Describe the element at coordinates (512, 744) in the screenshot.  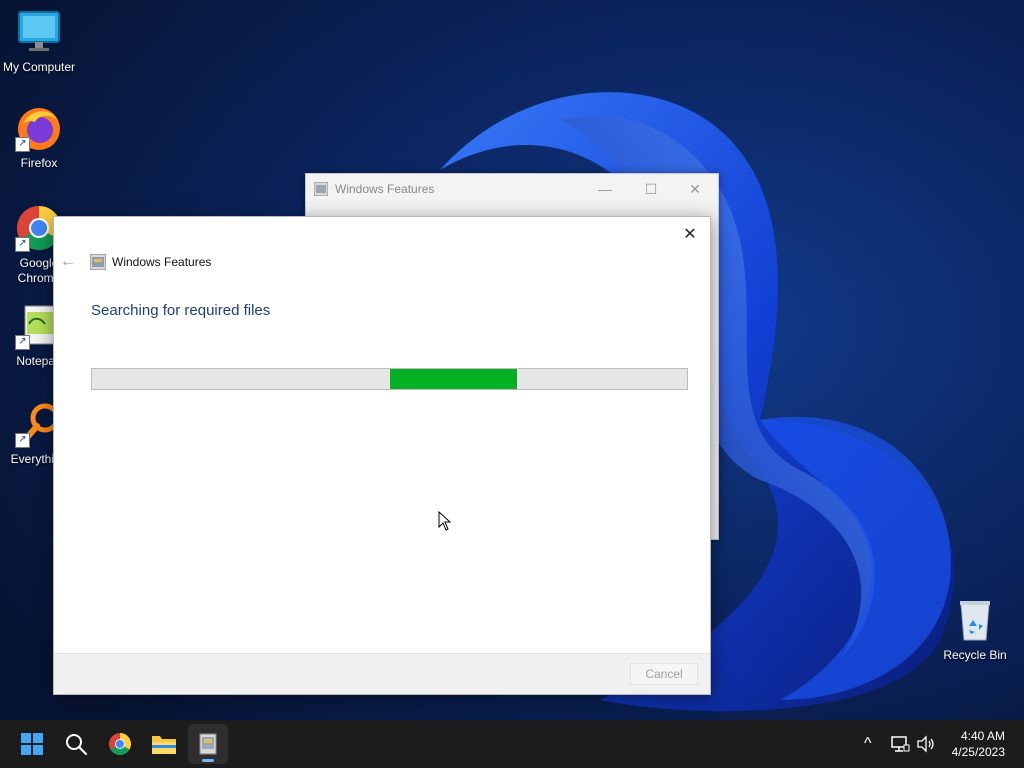
I see `taskbar: ^ 4:40 AM 4/25/2023` at that location.